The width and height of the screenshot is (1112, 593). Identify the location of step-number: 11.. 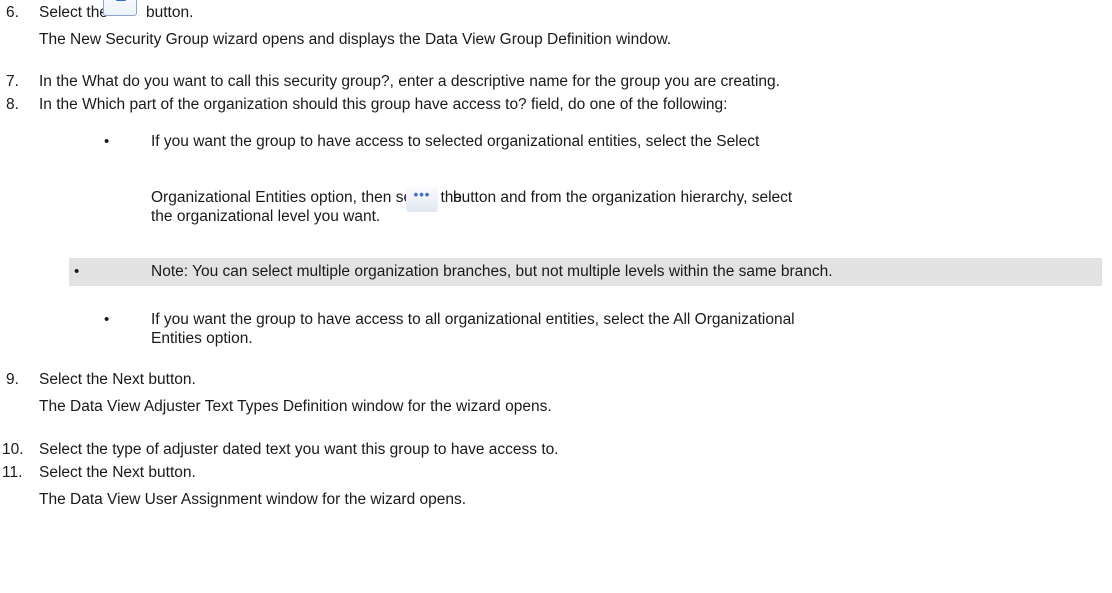
(12, 472).